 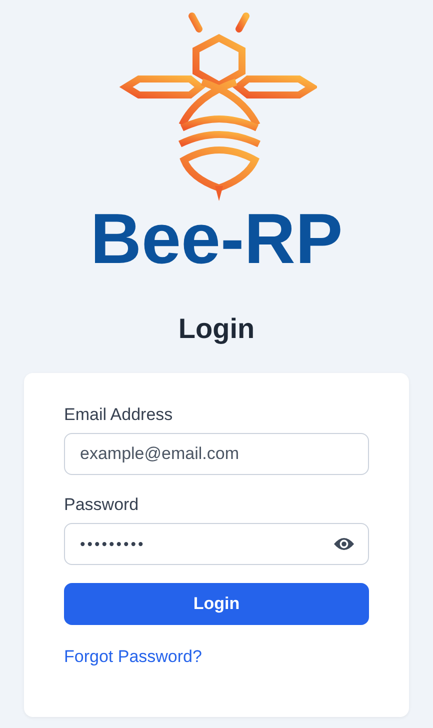 I want to click on eye-icon, so click(x=344, y=544).